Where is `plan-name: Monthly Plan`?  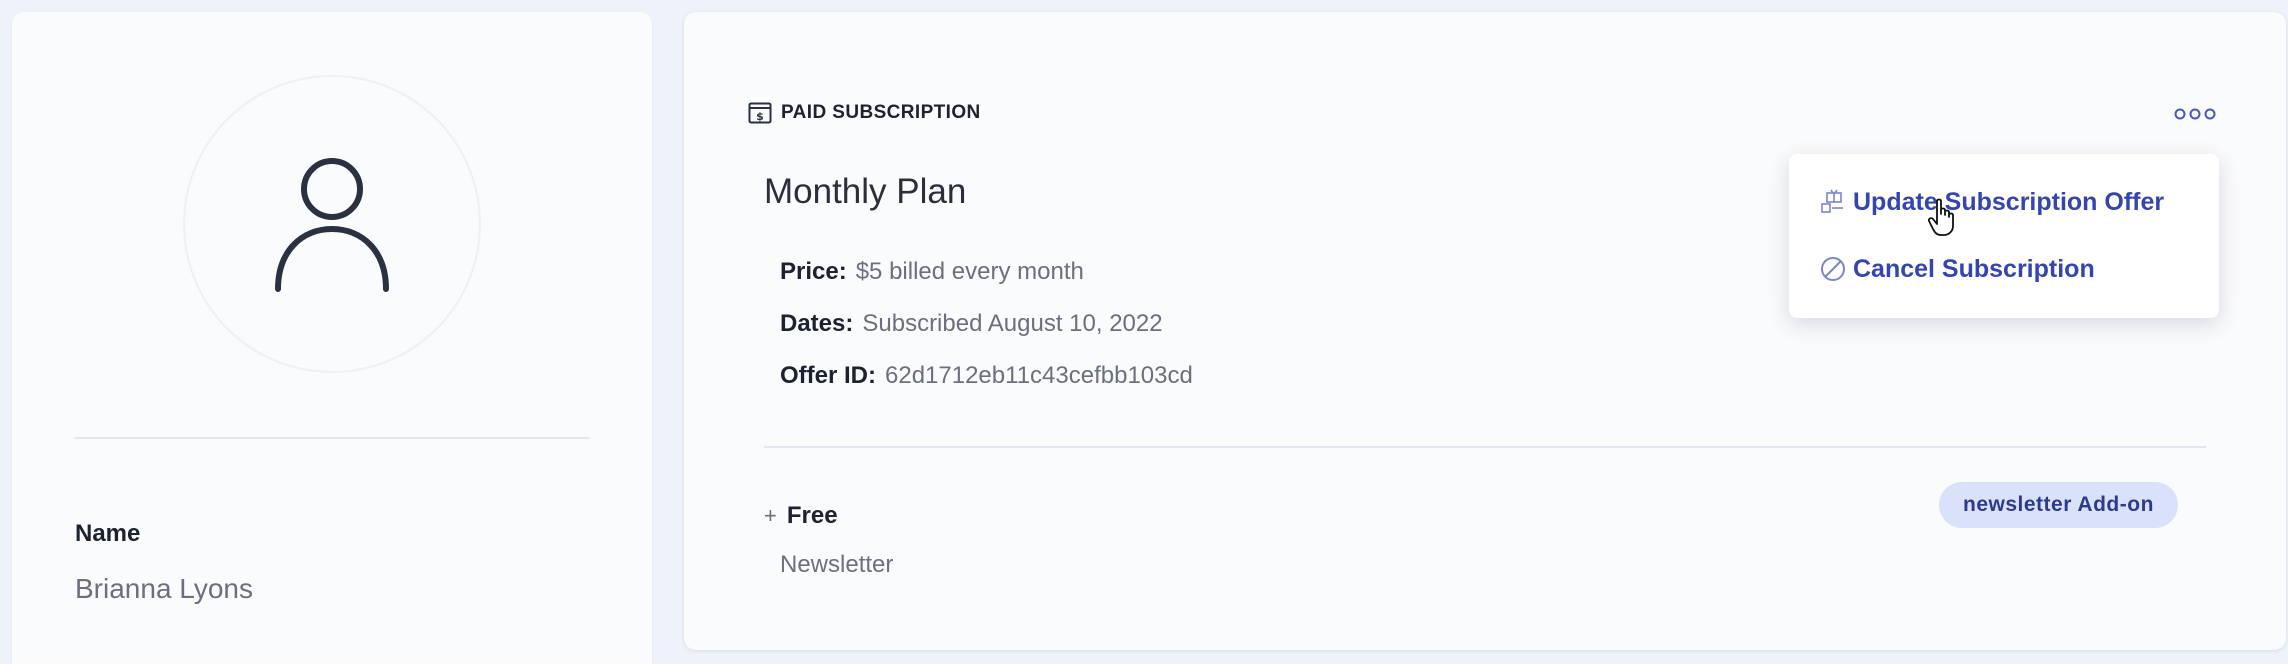 plan-name: Monthly Plan is located at coordinates (865, 191).